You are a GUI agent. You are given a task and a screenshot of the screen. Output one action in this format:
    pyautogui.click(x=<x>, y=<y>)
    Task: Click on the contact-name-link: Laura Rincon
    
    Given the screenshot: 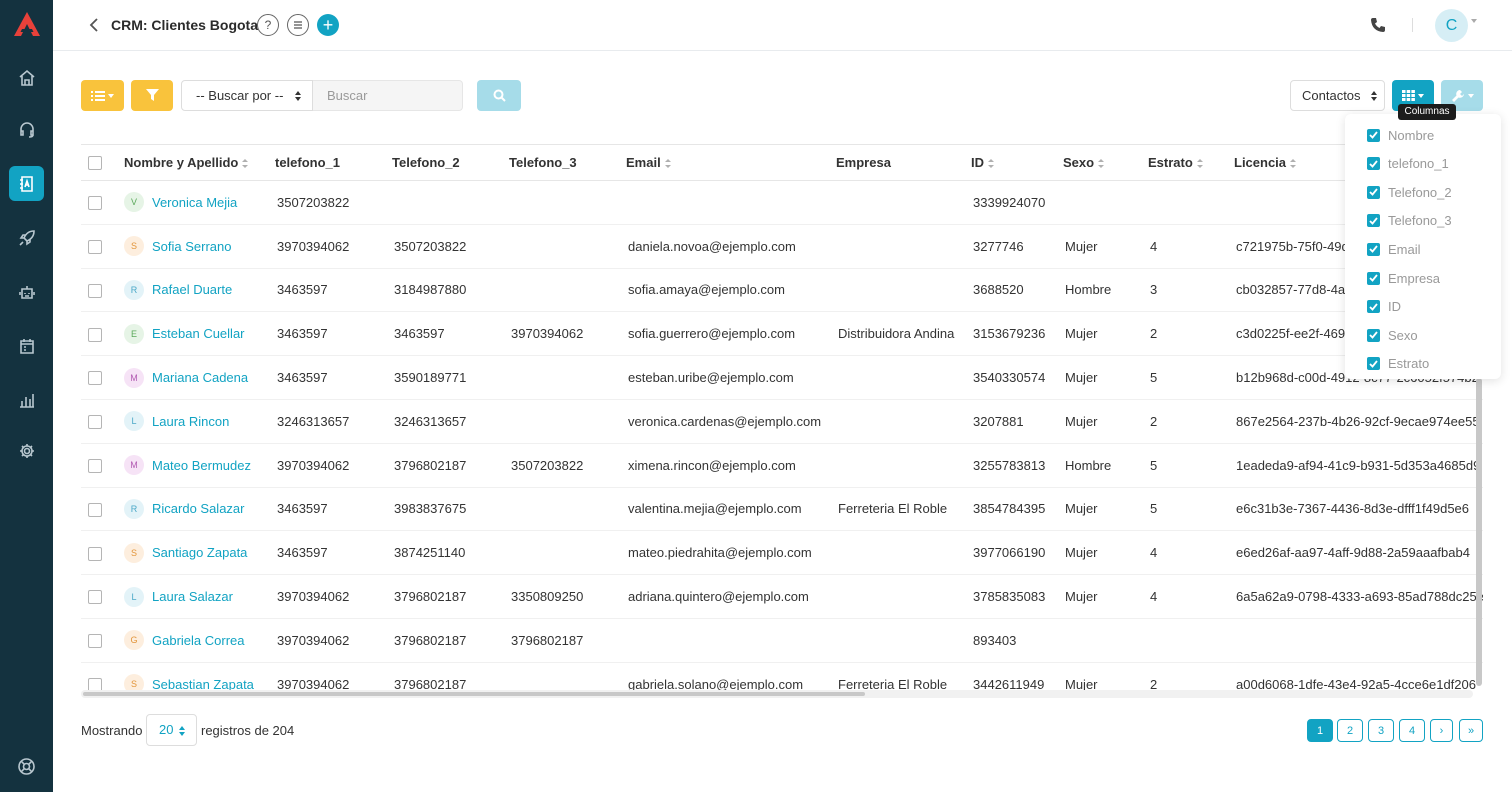 What is the action you would take?
    pyautogui.click(x=190, y=421)
    